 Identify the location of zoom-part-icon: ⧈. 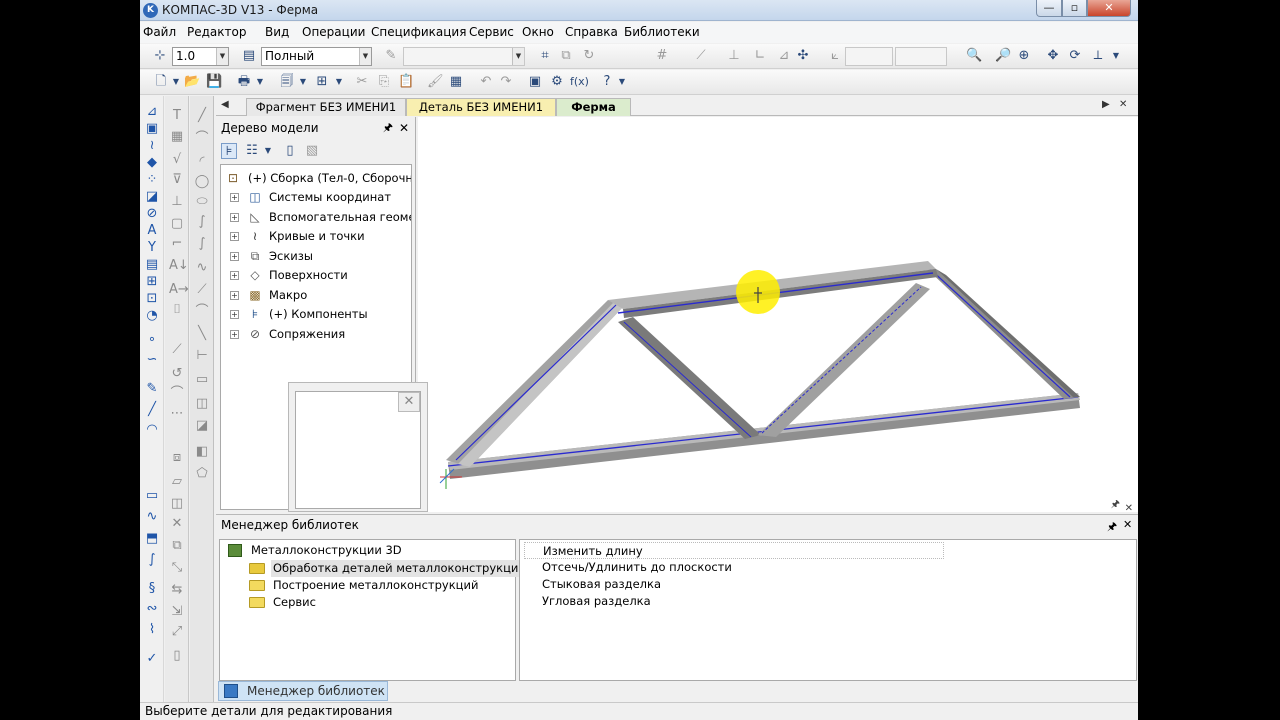
(177, 458).